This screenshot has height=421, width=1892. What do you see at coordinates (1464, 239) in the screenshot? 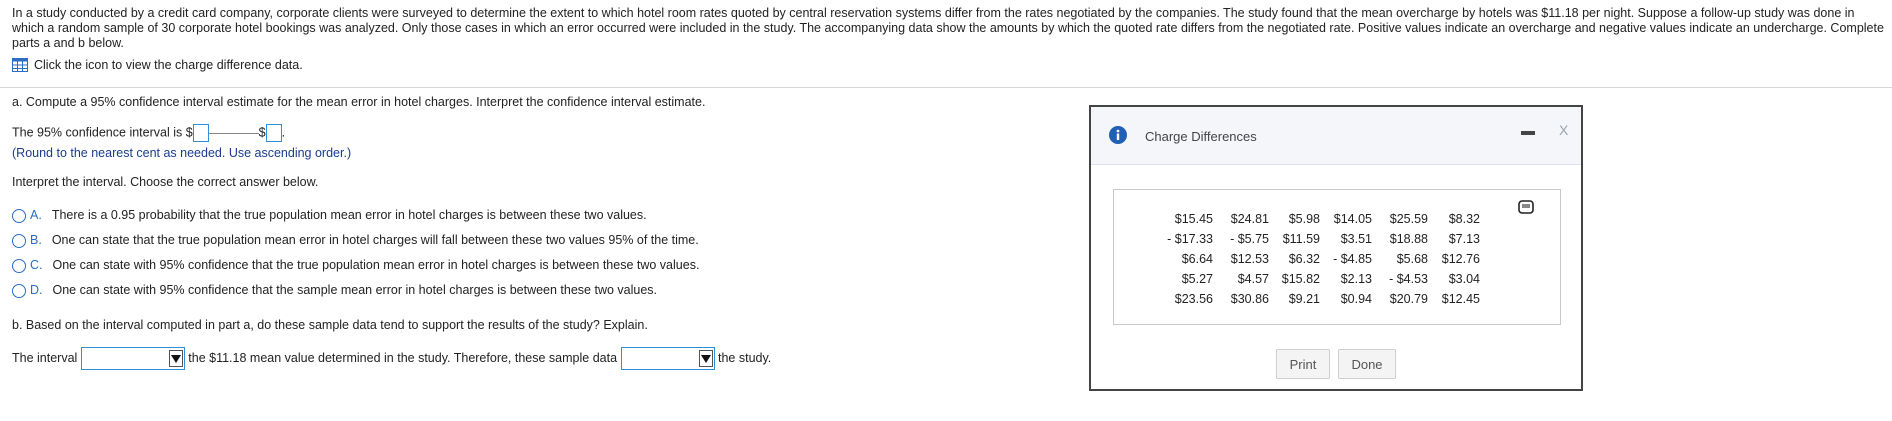
I see `table-cell: $7.13` at bounding box center [1464, 239].